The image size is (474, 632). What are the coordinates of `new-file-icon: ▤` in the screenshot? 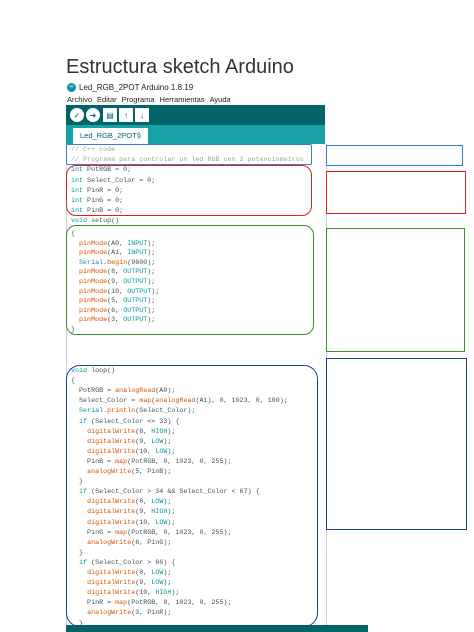 It's located at (110, 115).